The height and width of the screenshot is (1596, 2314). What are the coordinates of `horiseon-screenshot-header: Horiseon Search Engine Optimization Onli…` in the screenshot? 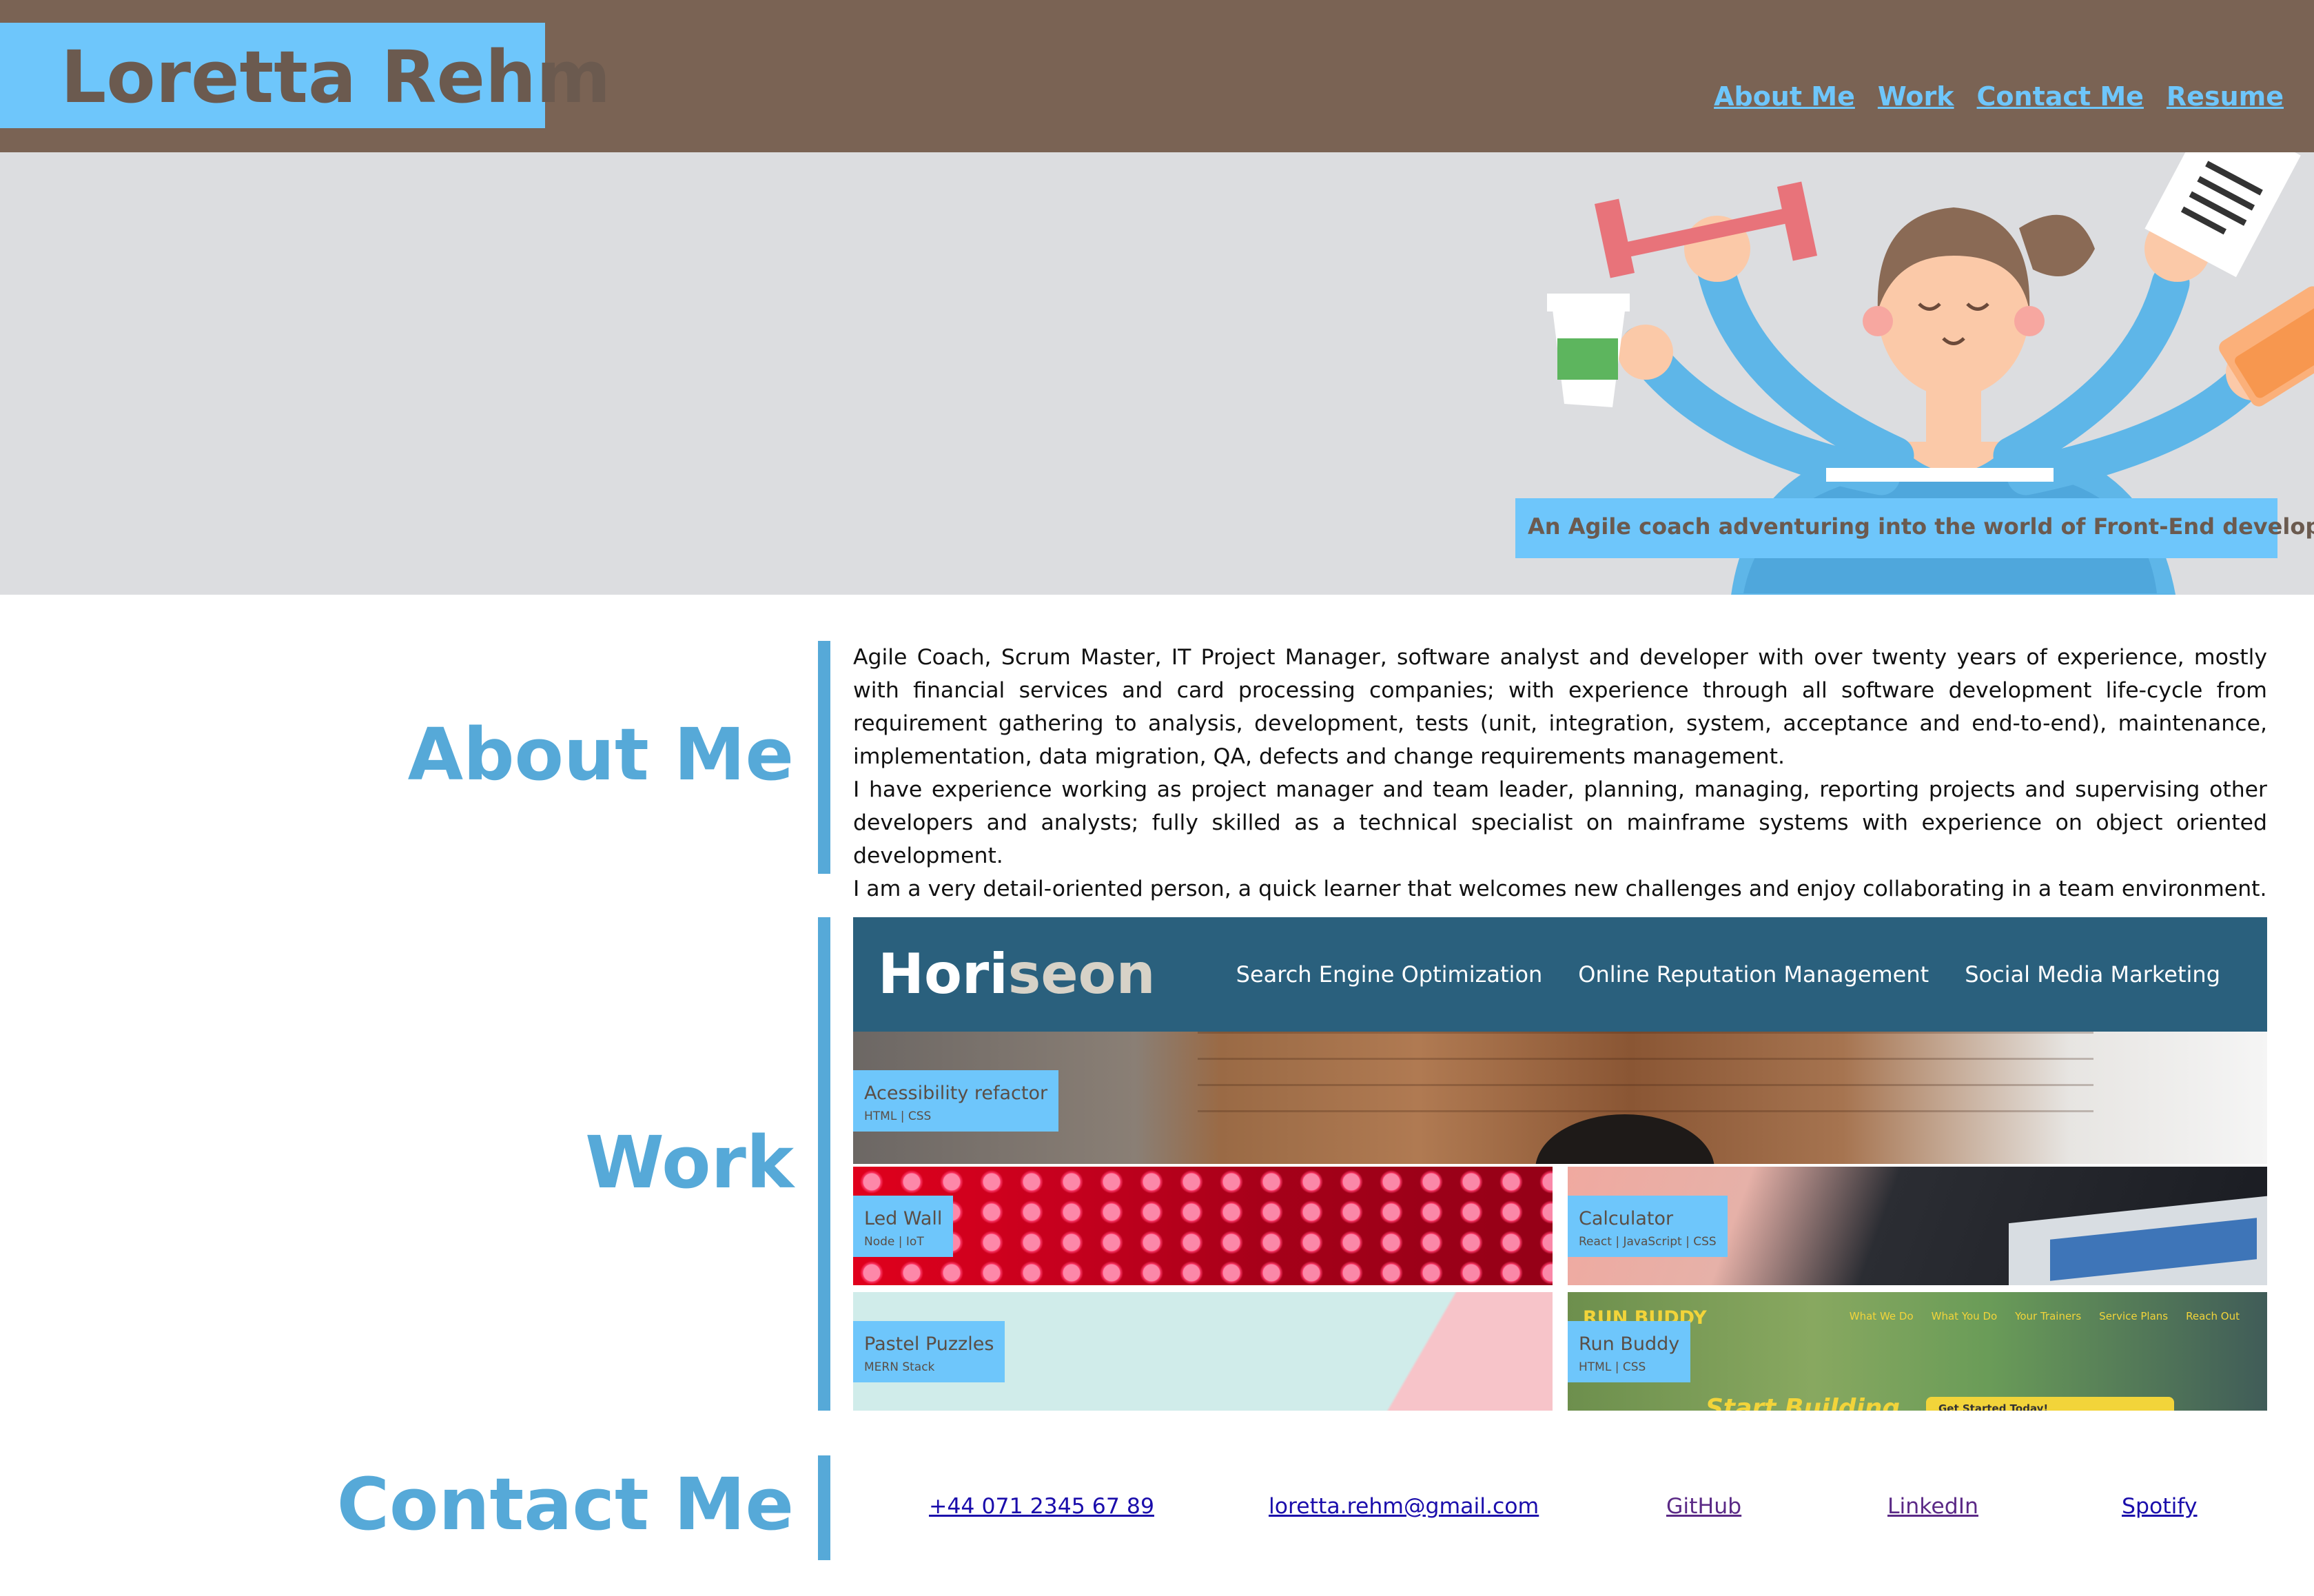 It's located at (1560, 974).